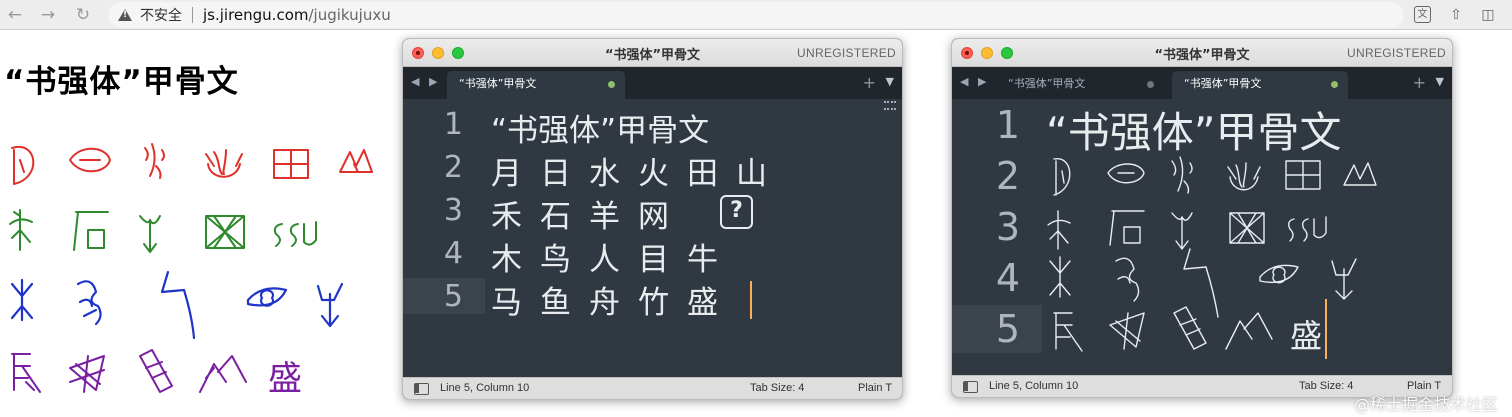 This screenshot has height=417, width=1512. I want to click on minimap-icon, so click(890, 105).